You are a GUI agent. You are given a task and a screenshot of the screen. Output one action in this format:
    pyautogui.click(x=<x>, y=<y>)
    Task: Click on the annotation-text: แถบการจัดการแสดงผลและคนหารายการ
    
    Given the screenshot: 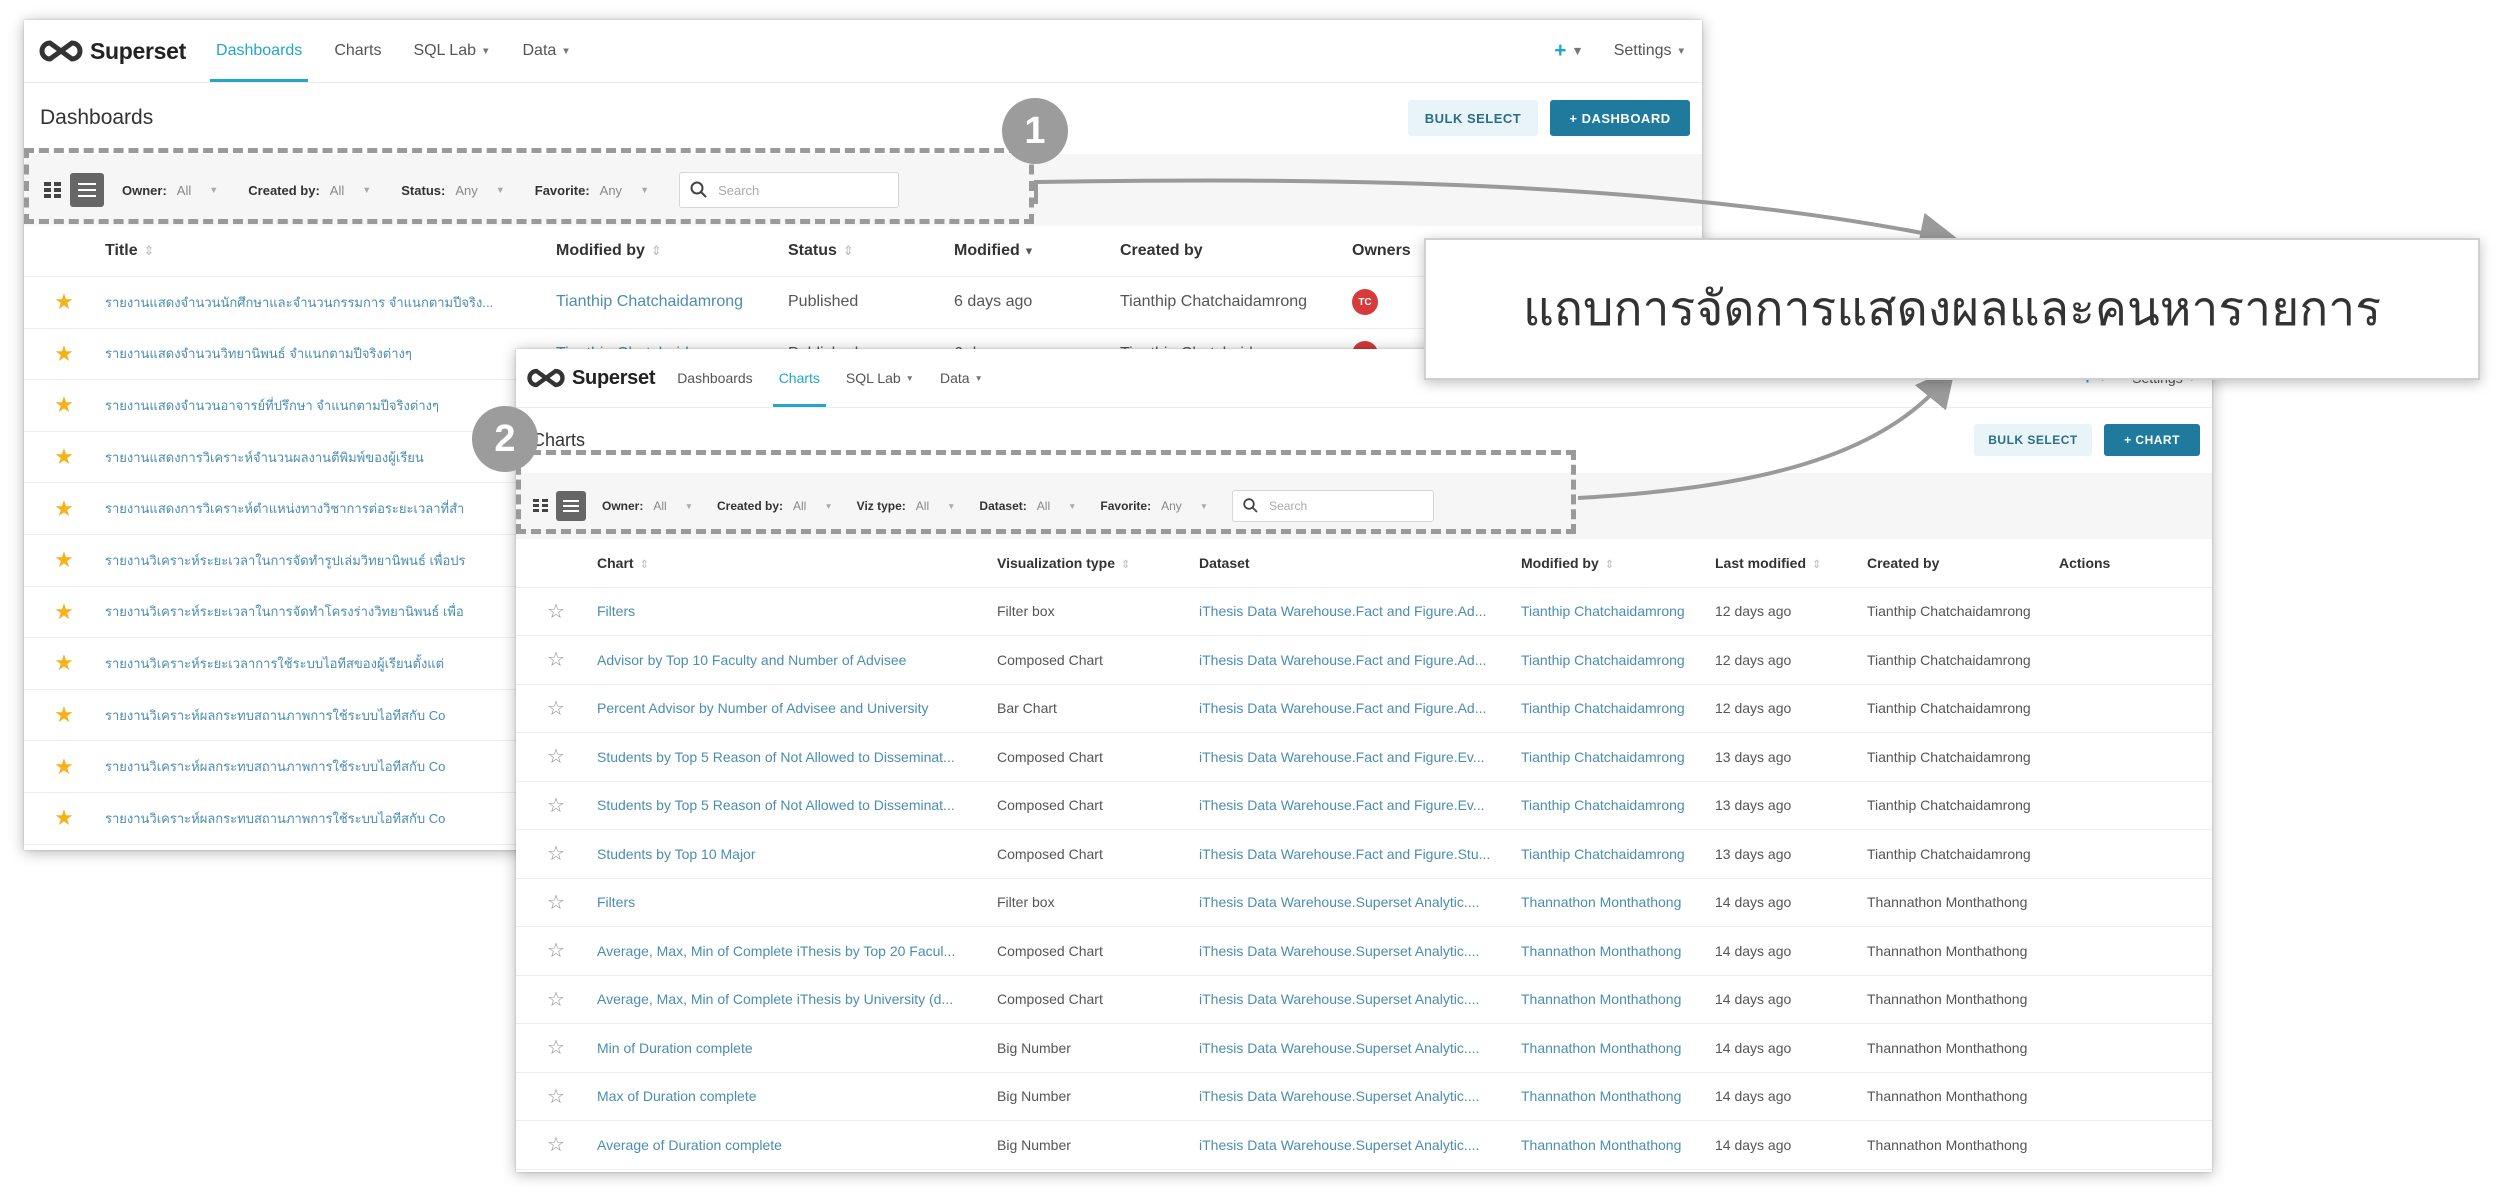 What is the action you would take?
    pyautogui.click(x=1952, y=309)
    